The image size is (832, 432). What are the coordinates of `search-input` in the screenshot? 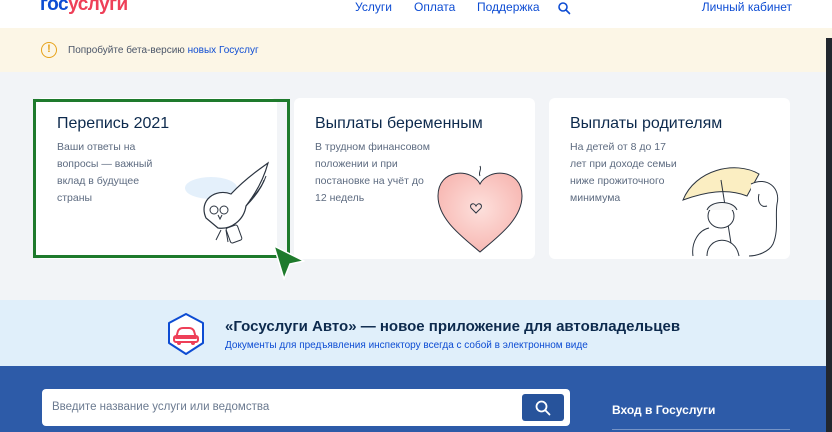 It's located at (282, 407).